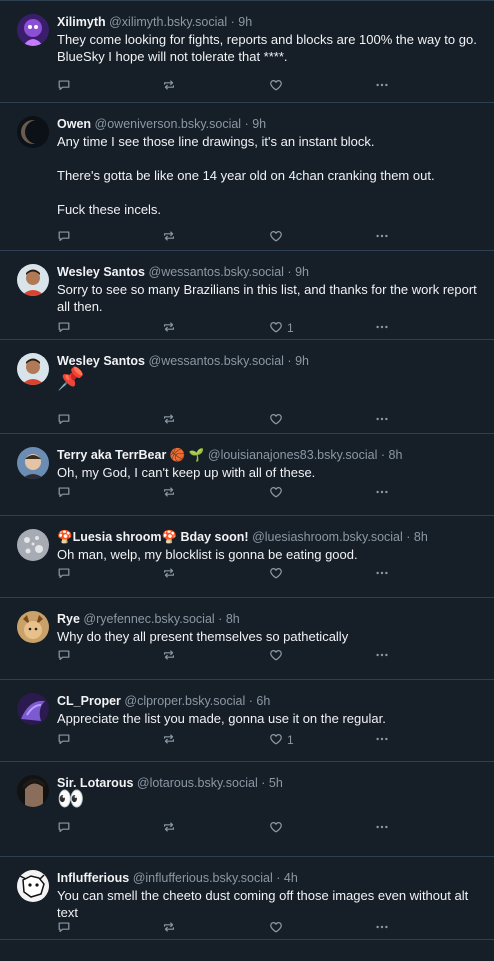 The image size is (494, 961). Describe the element at coordinates (68, 619) in the screenshot. I see `author-name: Rye` at that location.